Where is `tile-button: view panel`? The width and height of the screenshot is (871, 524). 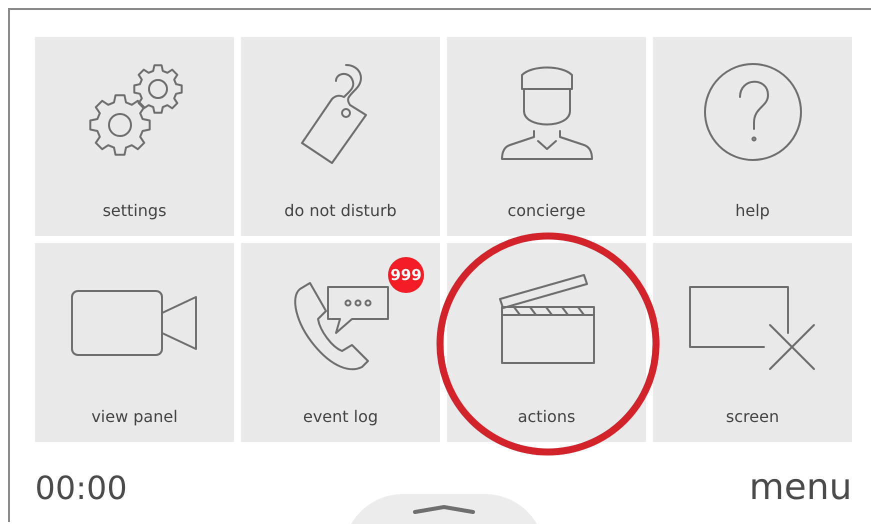
tile-button: view panel is located at coordinates (134, 342).